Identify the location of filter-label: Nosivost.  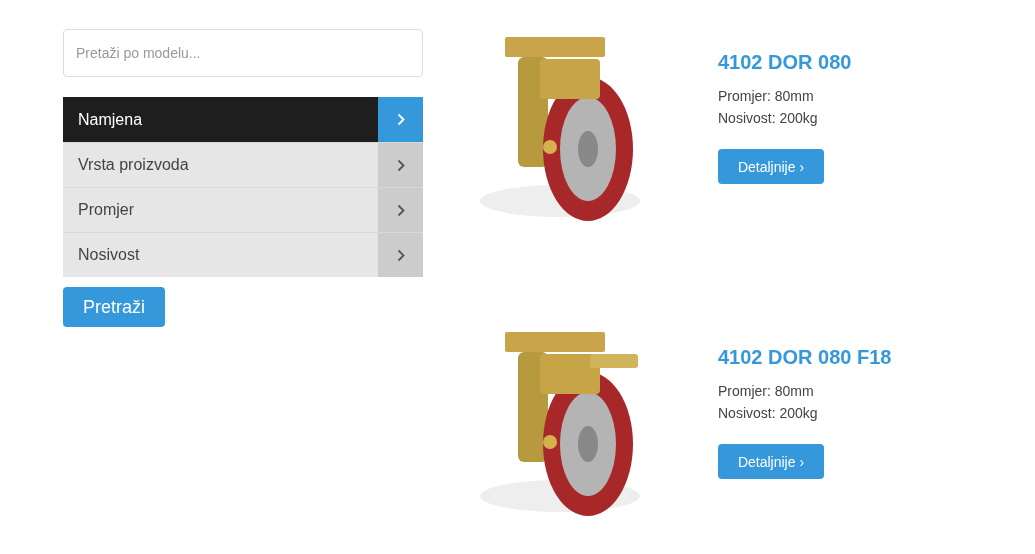
(109, 255).